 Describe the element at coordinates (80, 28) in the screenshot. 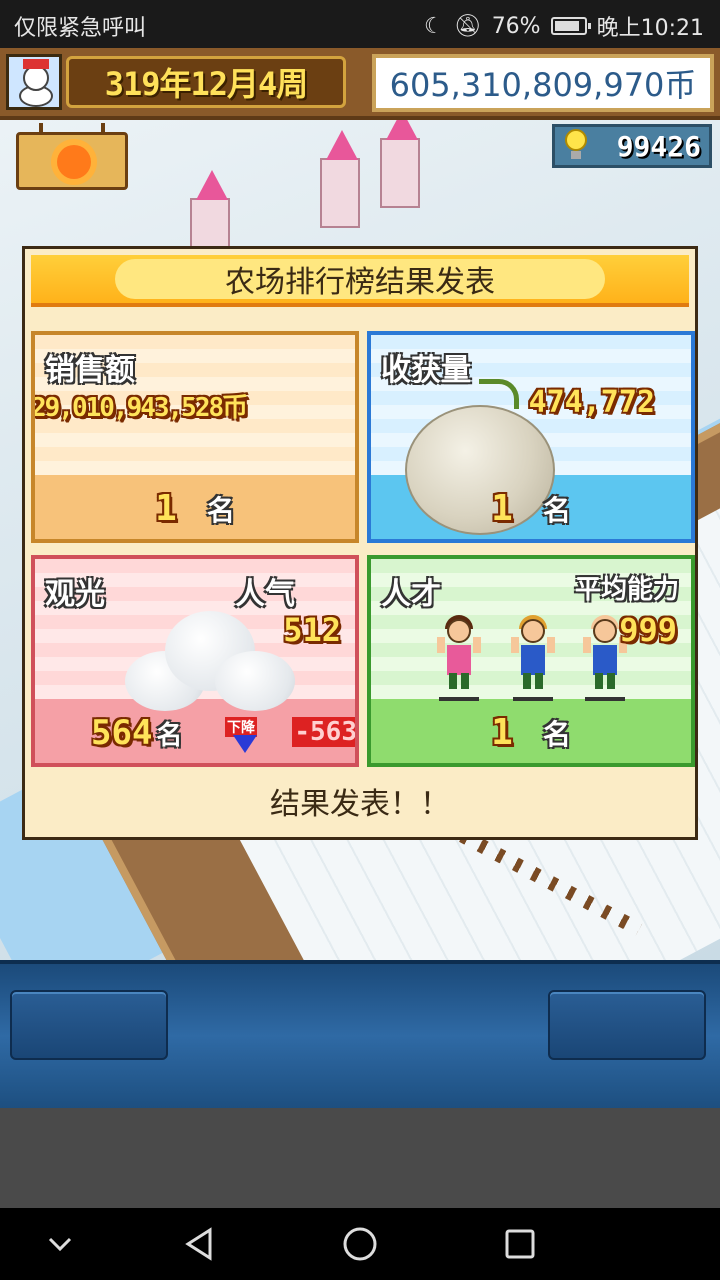

I see `carrier-text: 仅限紧急呼叫` at that location.